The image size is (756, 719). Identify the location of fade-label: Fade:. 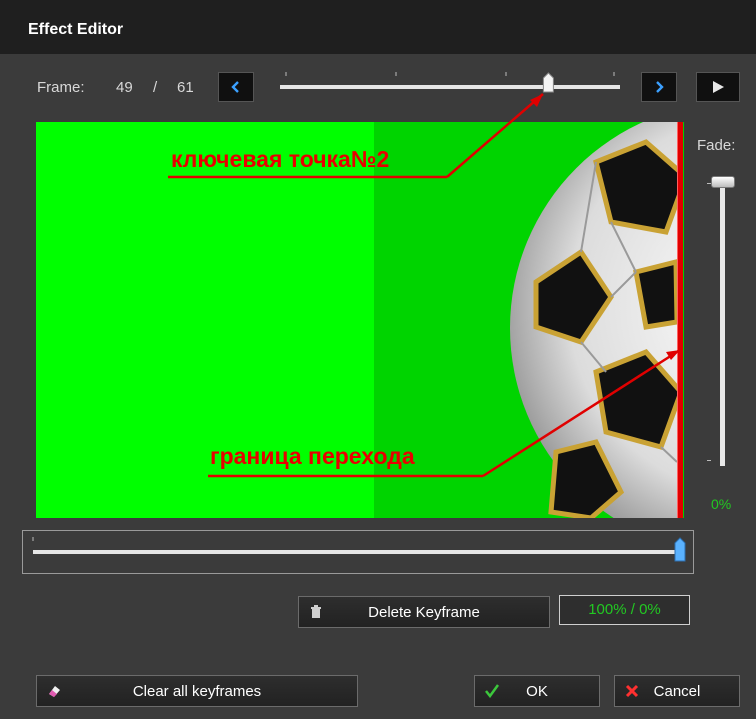
(716, 145).